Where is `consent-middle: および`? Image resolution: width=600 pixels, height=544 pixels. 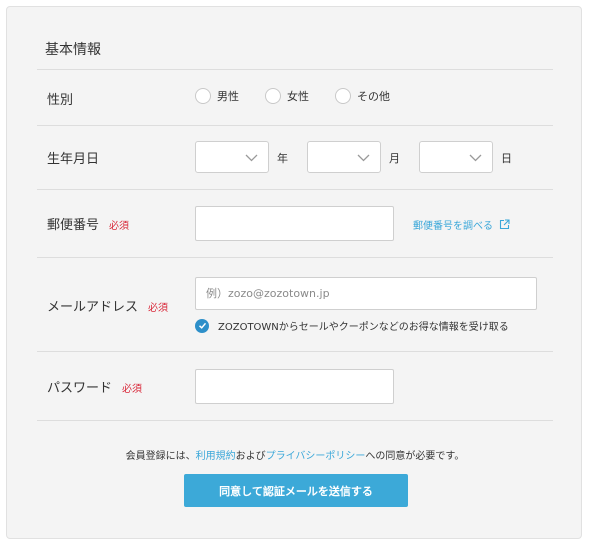
consent-middle: および is located at coordinates (250, 456).